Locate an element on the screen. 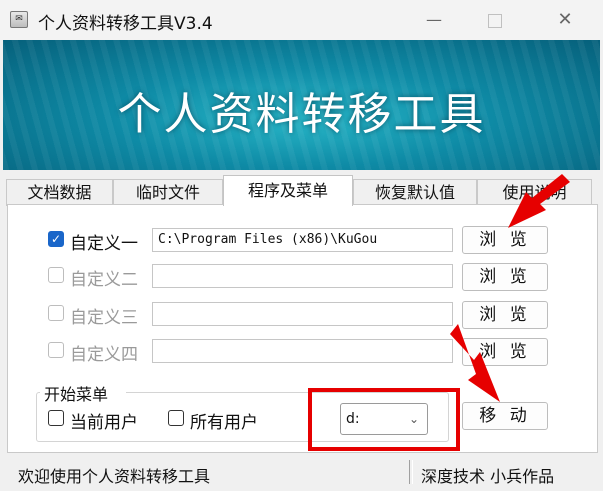 The image size is (603, 491). banner-title: 个人资料转移工具 is located at coordinates (301, 114).